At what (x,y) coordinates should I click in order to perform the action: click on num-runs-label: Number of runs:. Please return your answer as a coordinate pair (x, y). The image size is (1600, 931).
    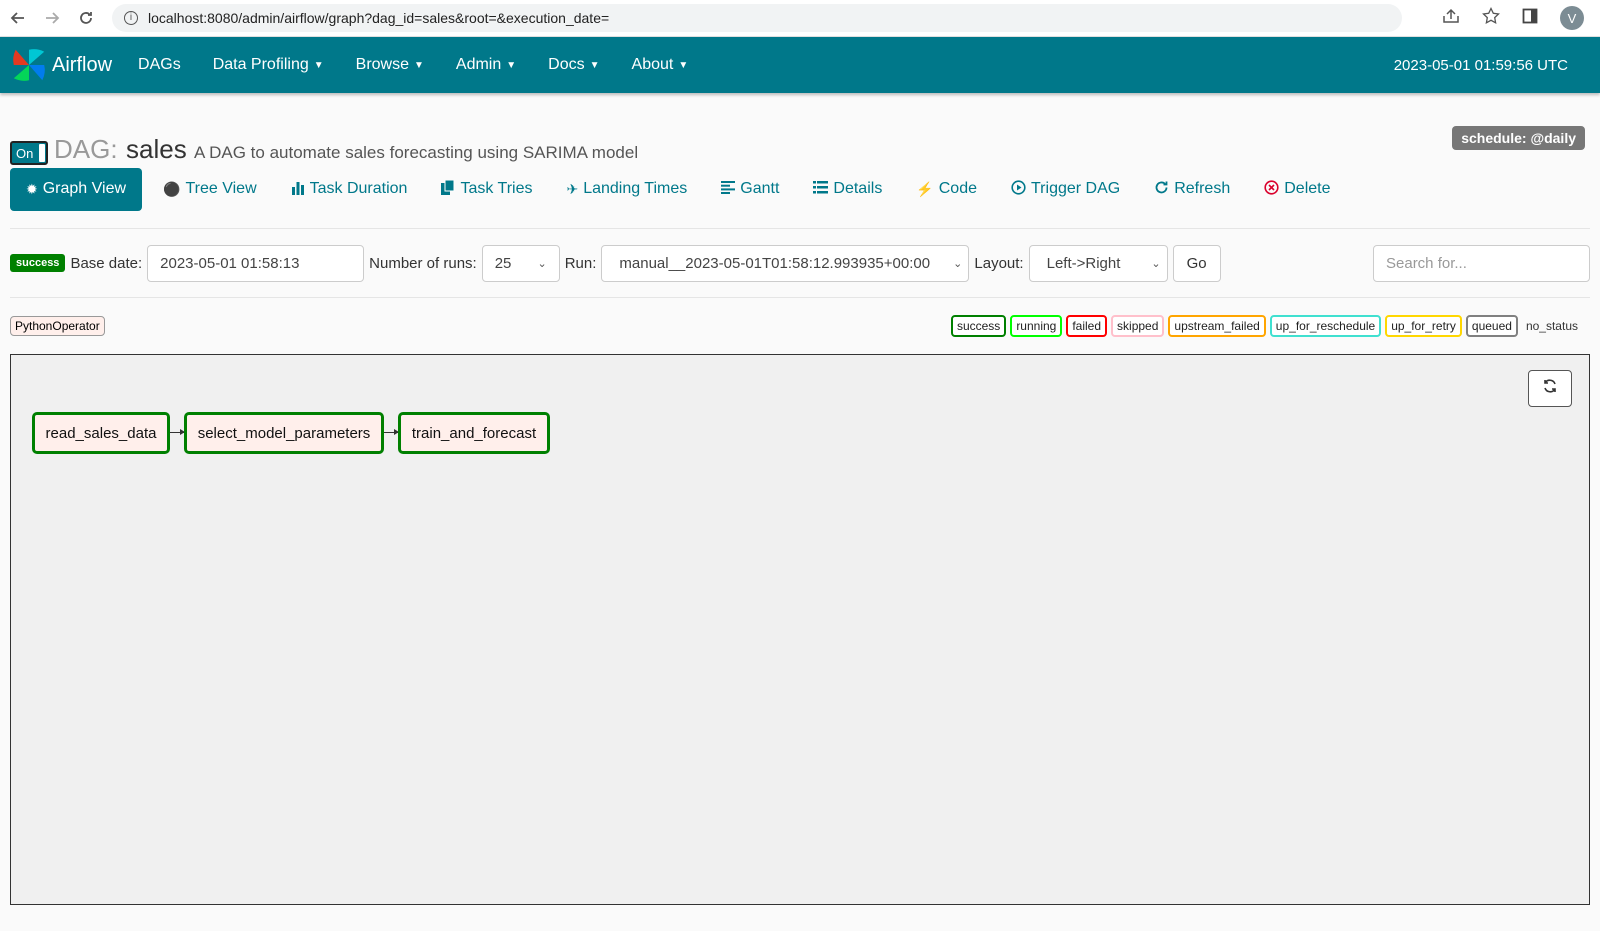
    Looking at the image, I should click on (423, 263).